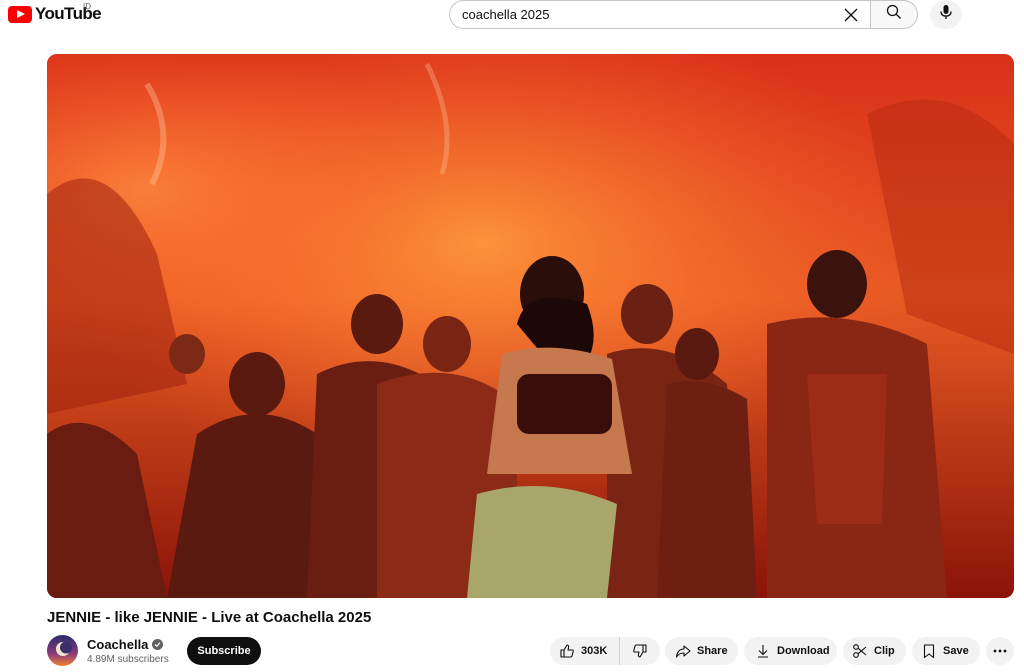 The width and height of the screenshot is (1024, 672). I want to click on channel-name: Coachella, so click(125, 644).